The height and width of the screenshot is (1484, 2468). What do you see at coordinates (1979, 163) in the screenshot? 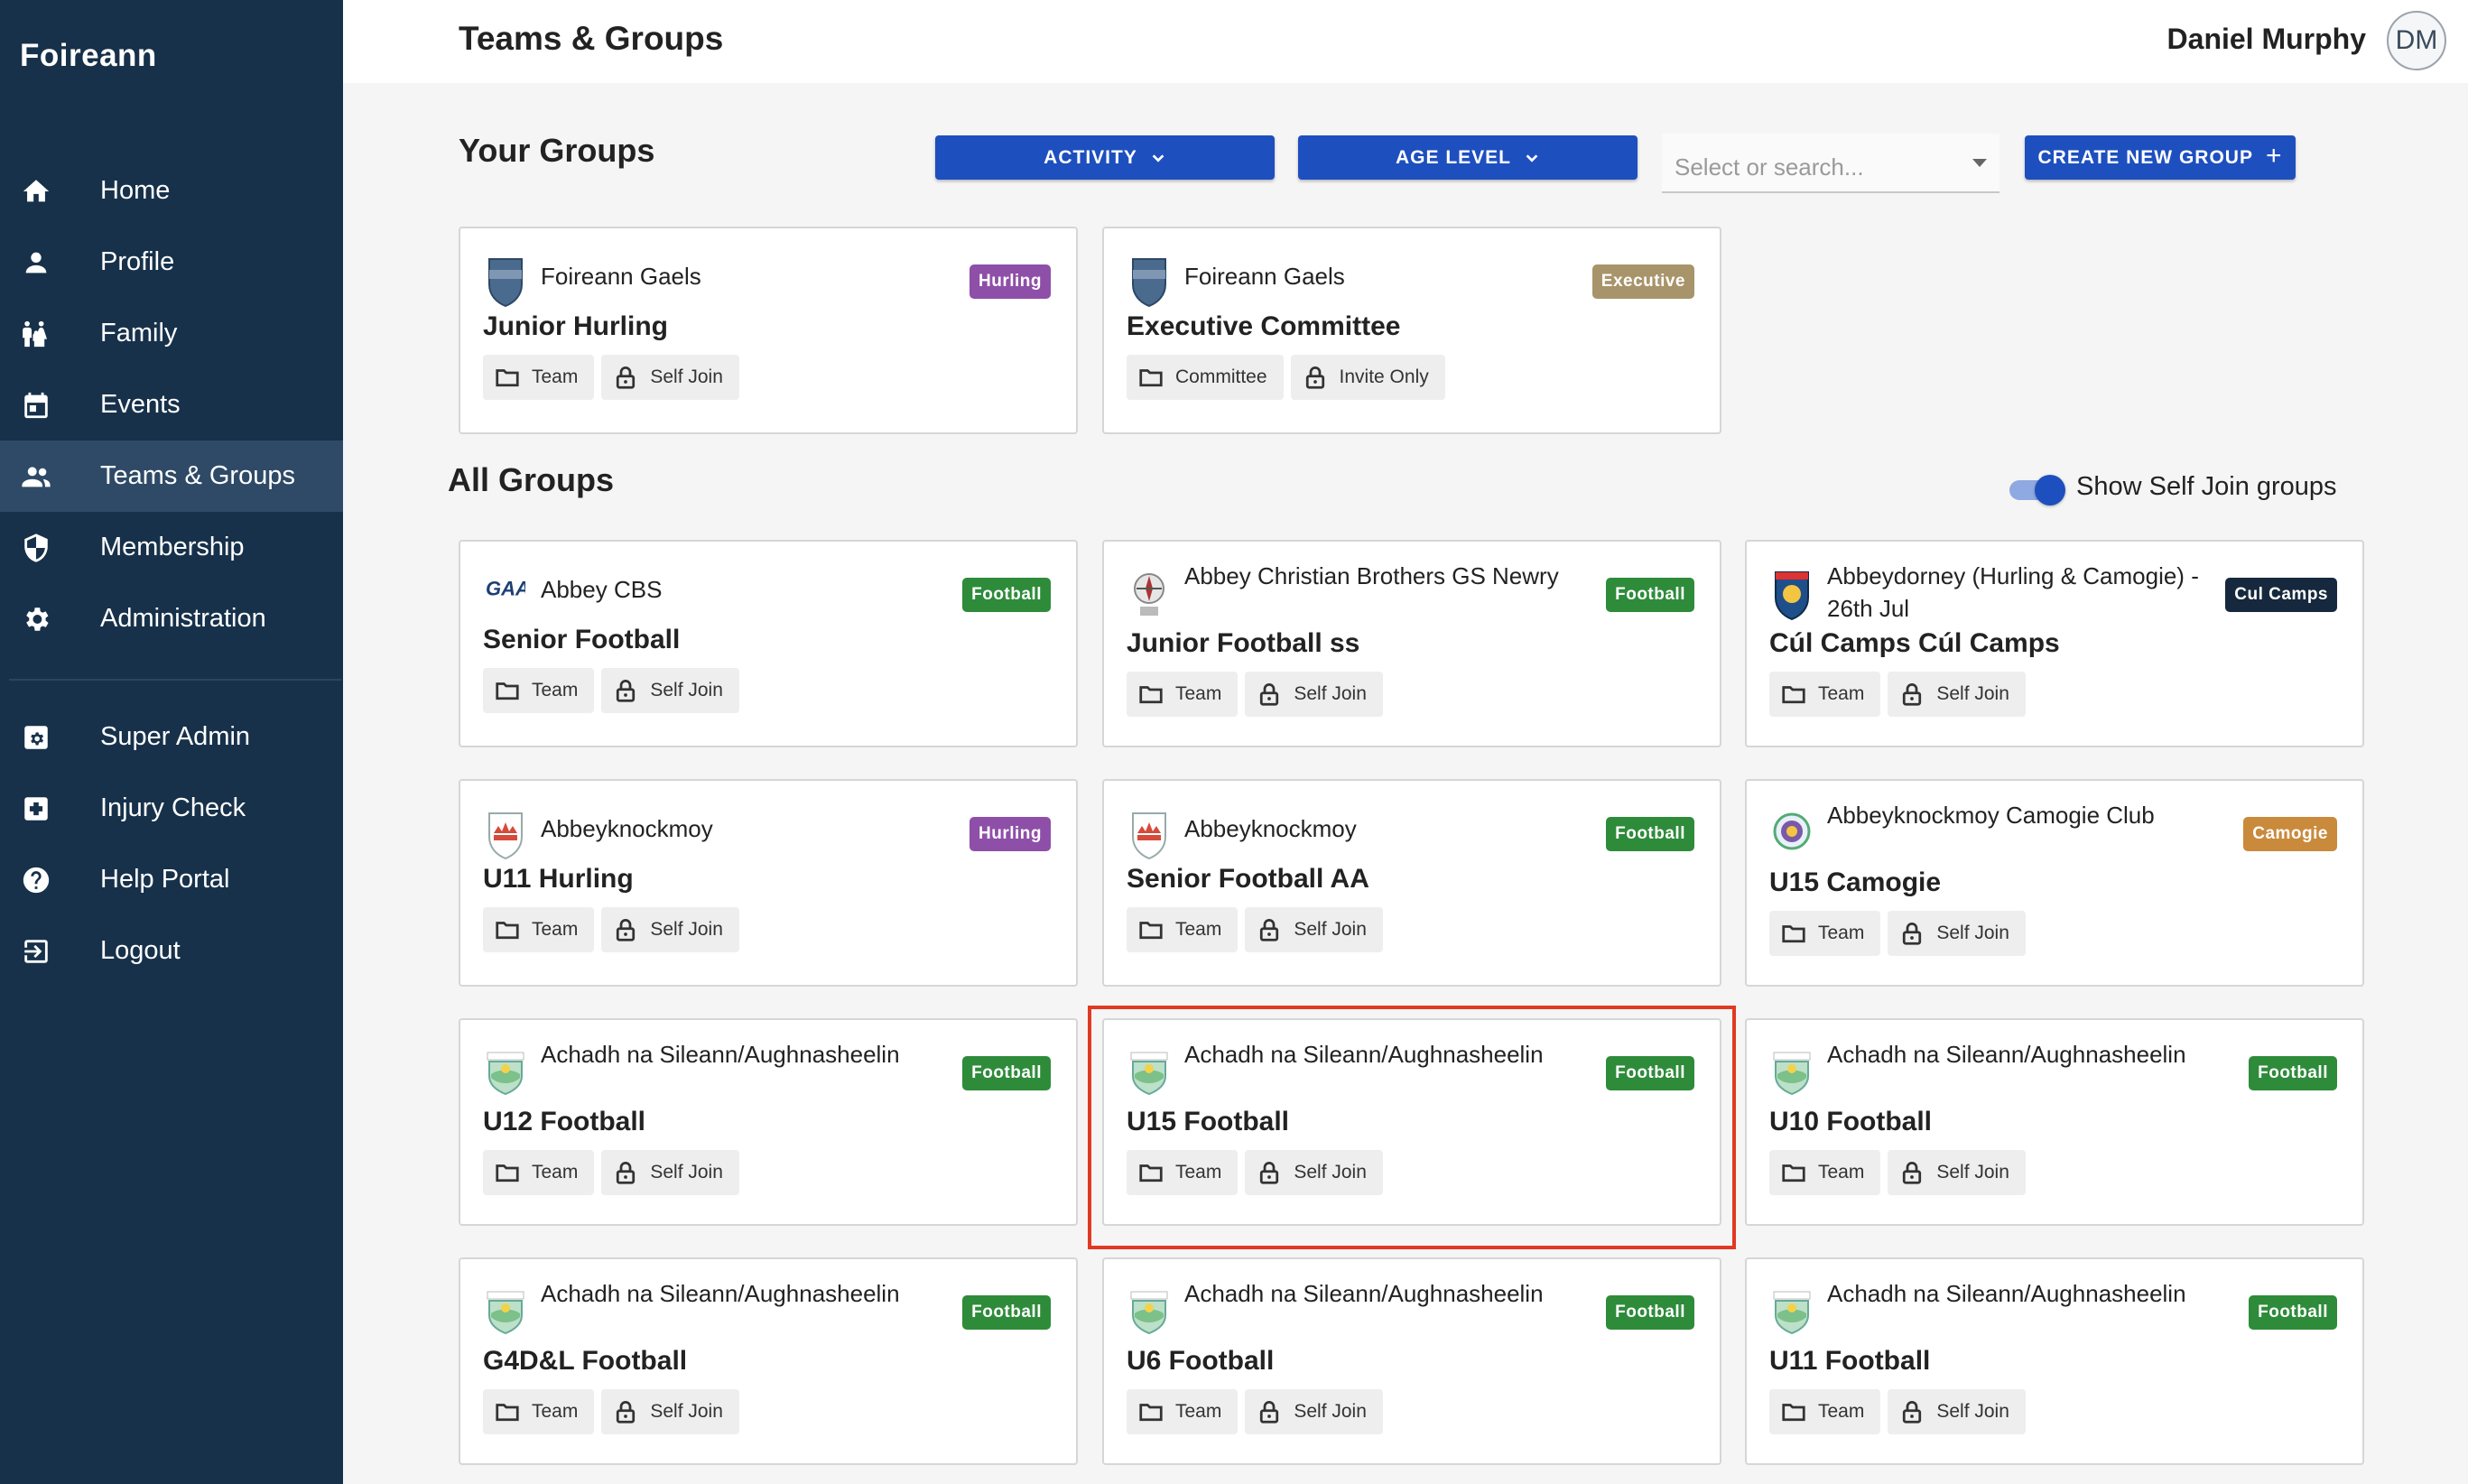
I see `dropdown-caret-icon` at bounding box center [1979, 163].